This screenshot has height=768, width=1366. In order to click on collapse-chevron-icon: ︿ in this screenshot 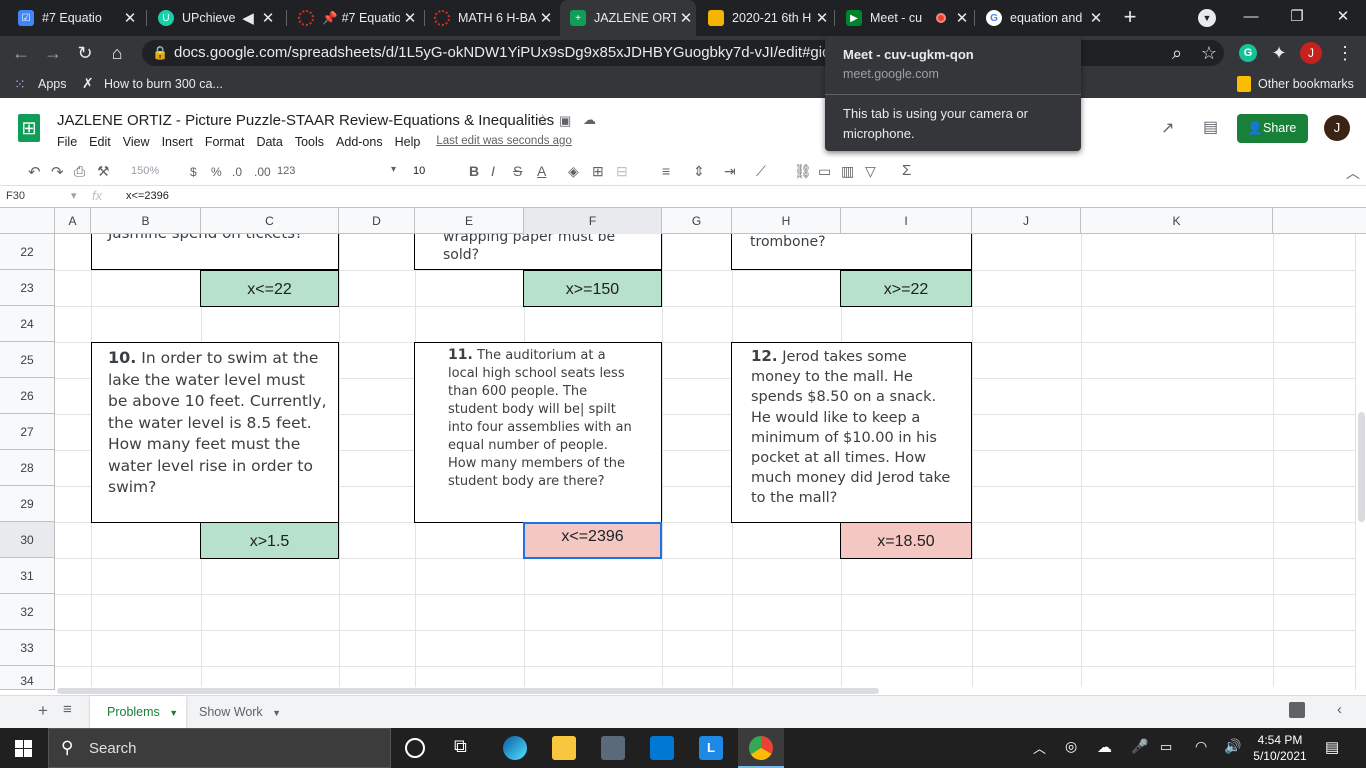, I will do `click(1353, 173)`.